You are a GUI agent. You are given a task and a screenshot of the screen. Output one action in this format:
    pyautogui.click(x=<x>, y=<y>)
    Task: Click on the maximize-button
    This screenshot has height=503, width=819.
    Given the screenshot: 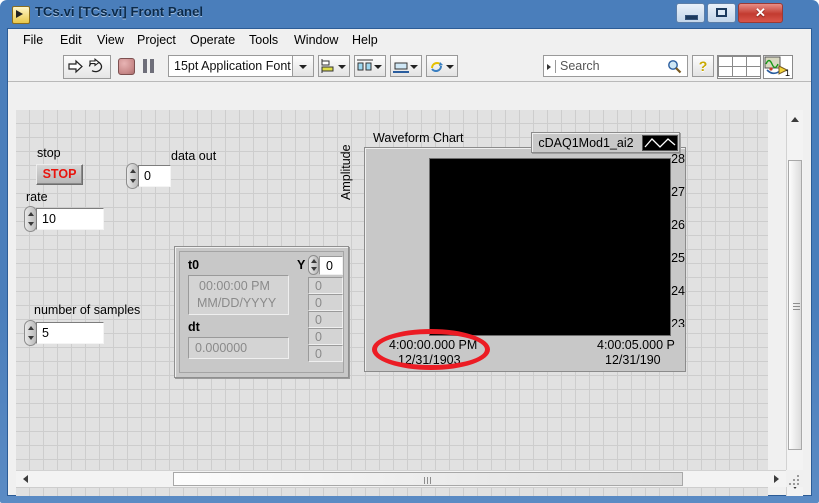 What is the action you would take?
    pyautogui.click(x=721, y=13)
    